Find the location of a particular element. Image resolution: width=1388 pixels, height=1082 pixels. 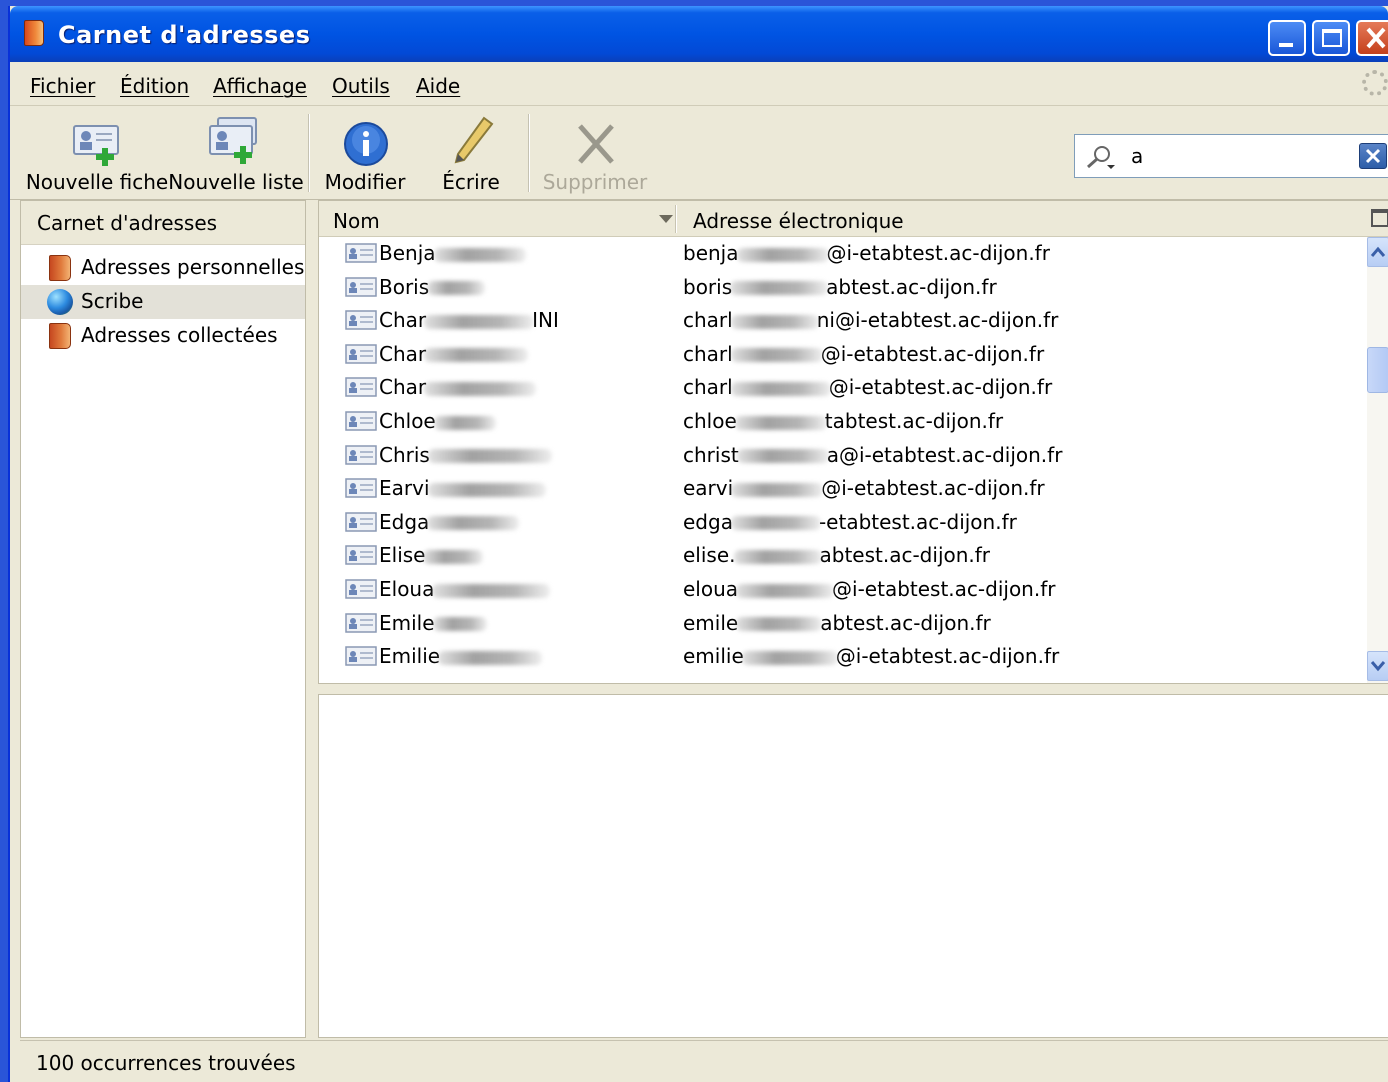

table-row: Emilie emilie @i-etabtest.ac-dijon.fr is located at coordinates (843, 656).